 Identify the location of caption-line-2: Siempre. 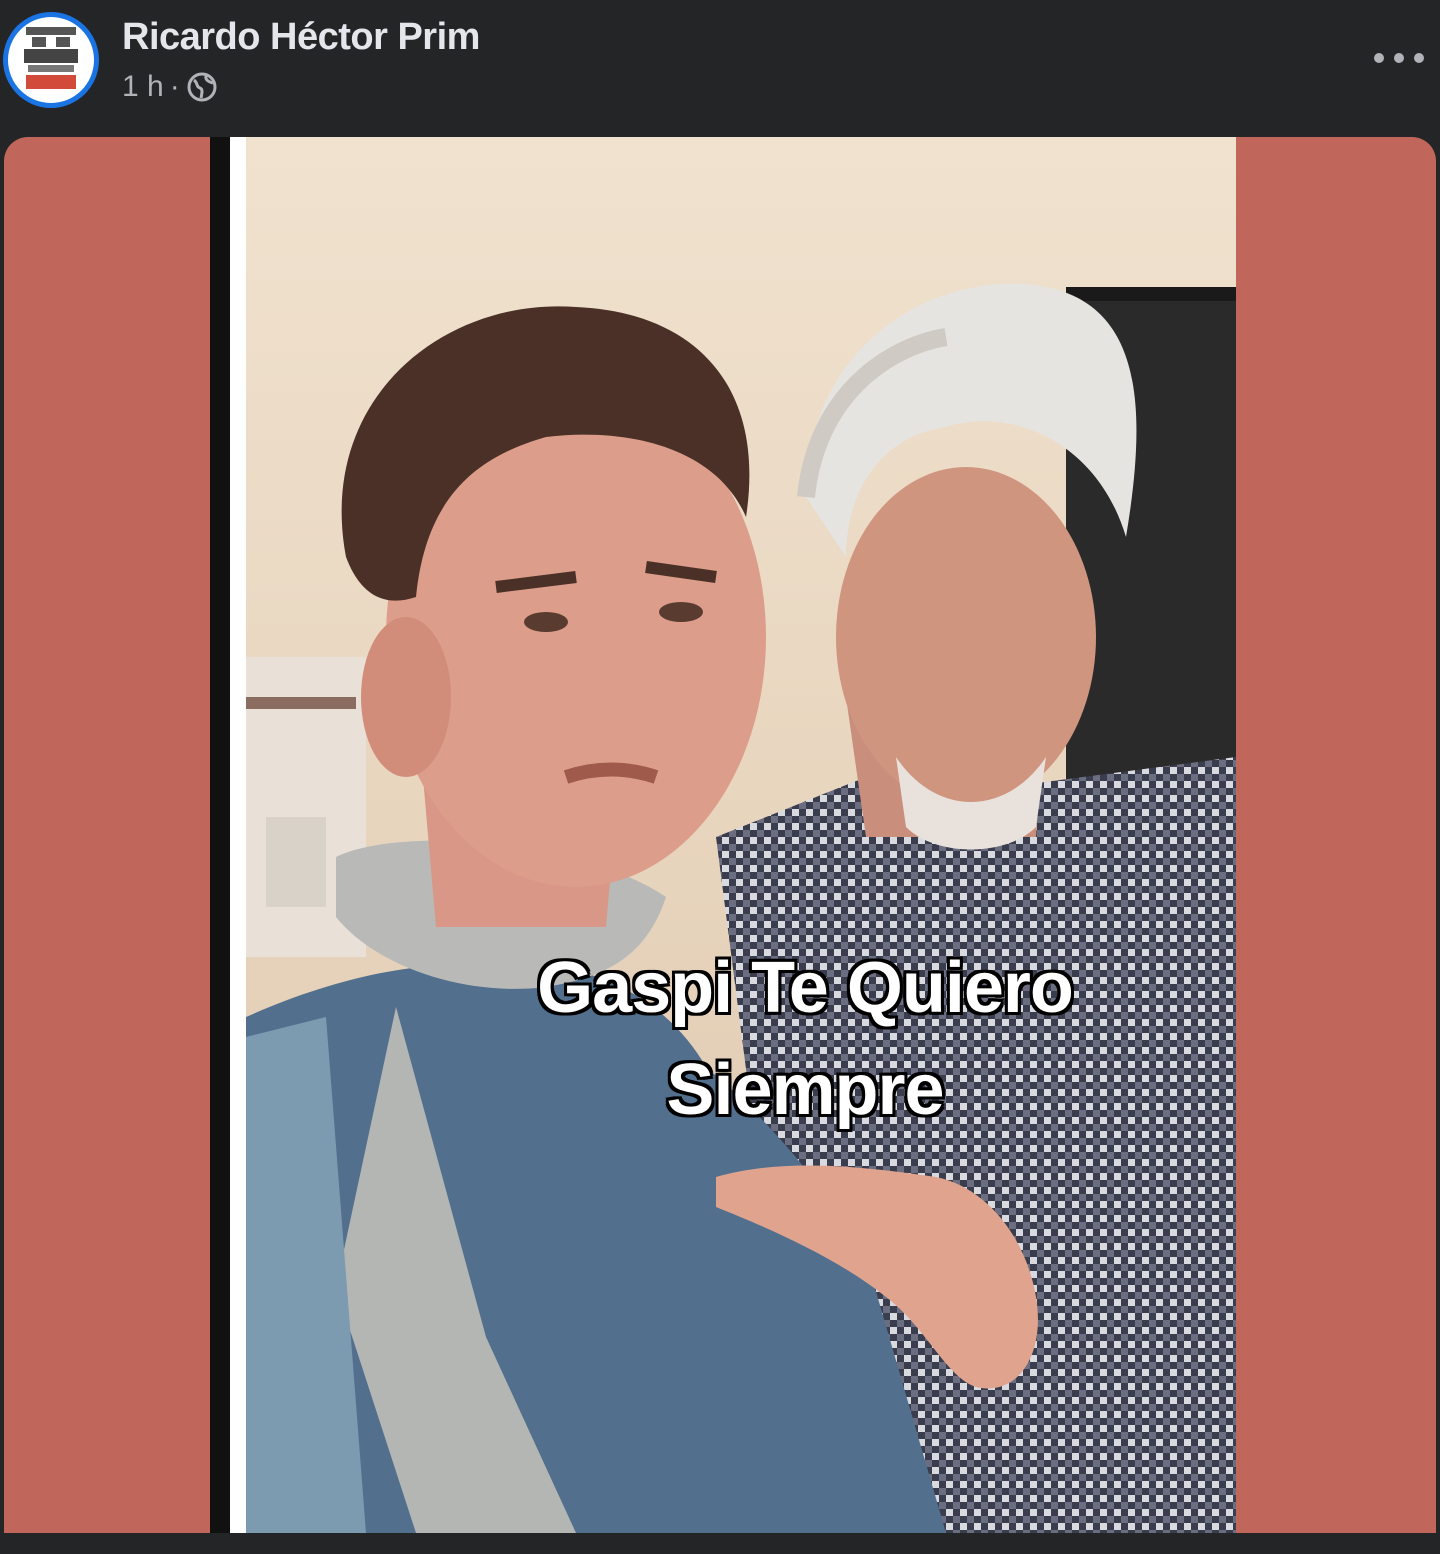
(805, 1090).